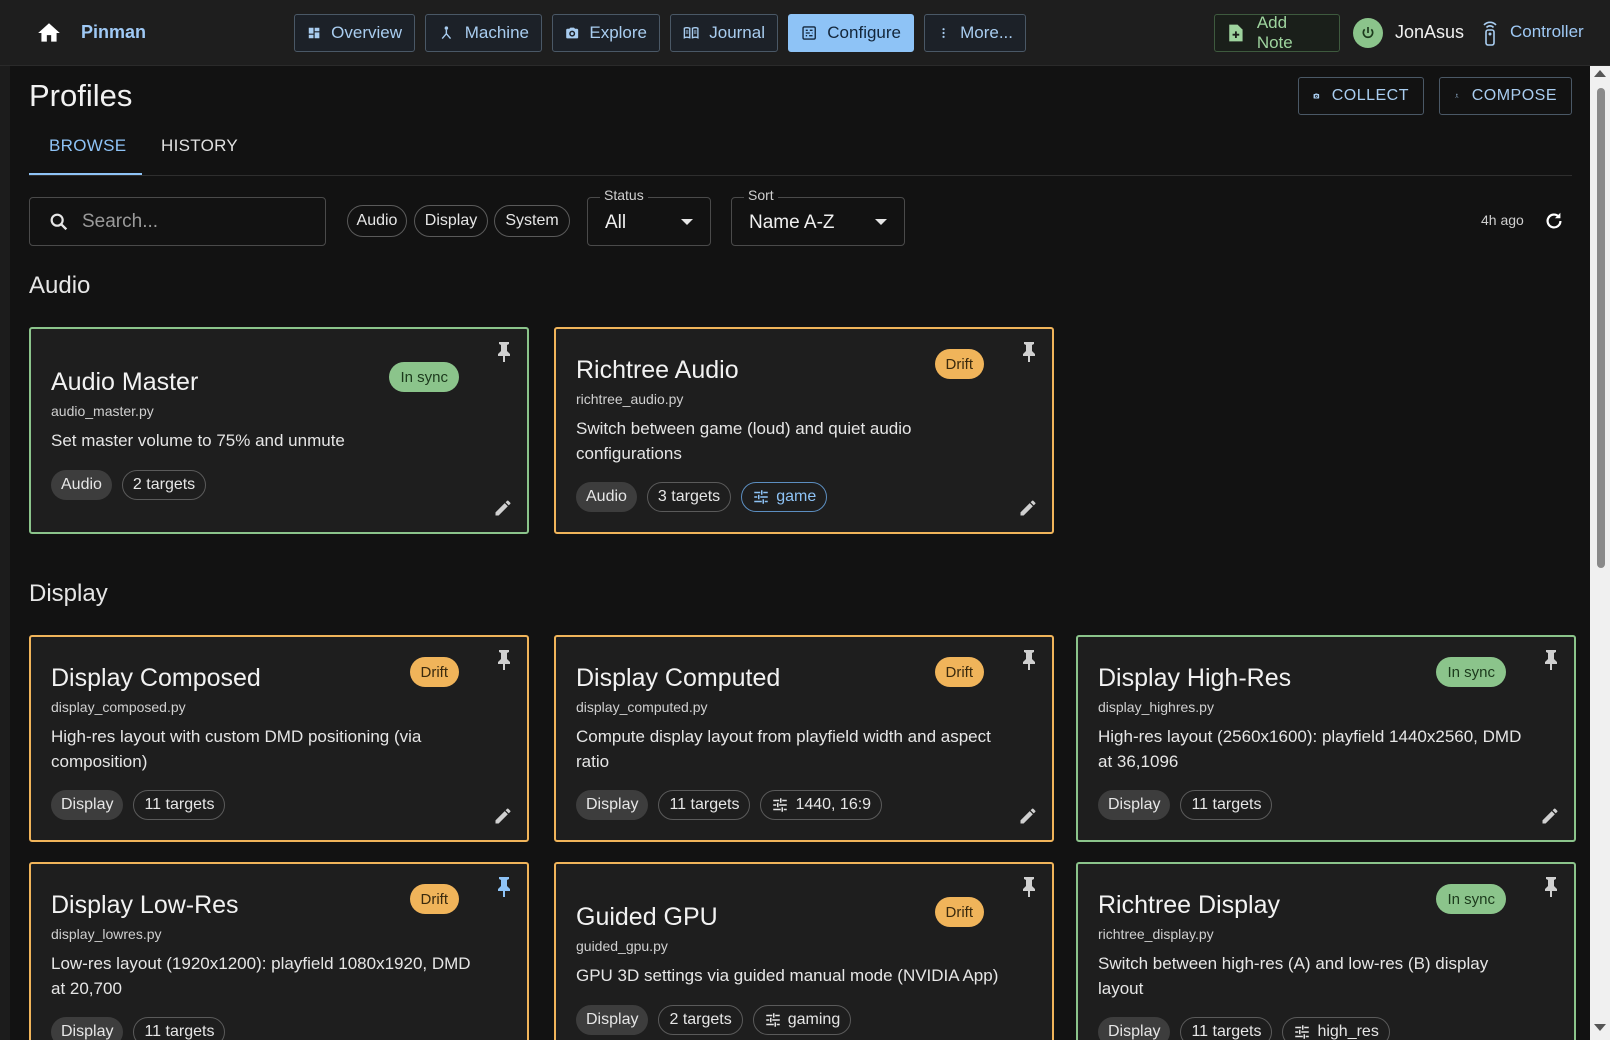  Describe the element at coordinates (864, 32) in the screenshot. I see `nav-configure-label: Configure` at that location.